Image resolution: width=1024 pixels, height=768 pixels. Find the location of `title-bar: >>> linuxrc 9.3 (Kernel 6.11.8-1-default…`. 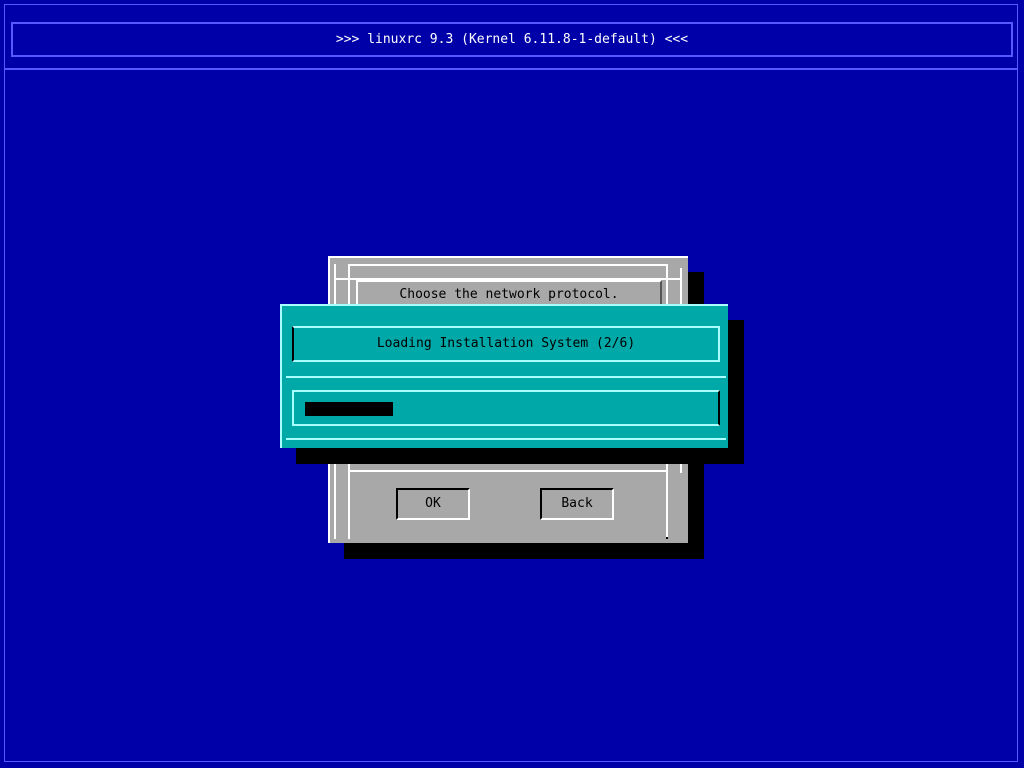

title-bar: >>> linuxrc 9.3 (Kernel 6.11.8-1-default… is located at coordinates (512, 39).